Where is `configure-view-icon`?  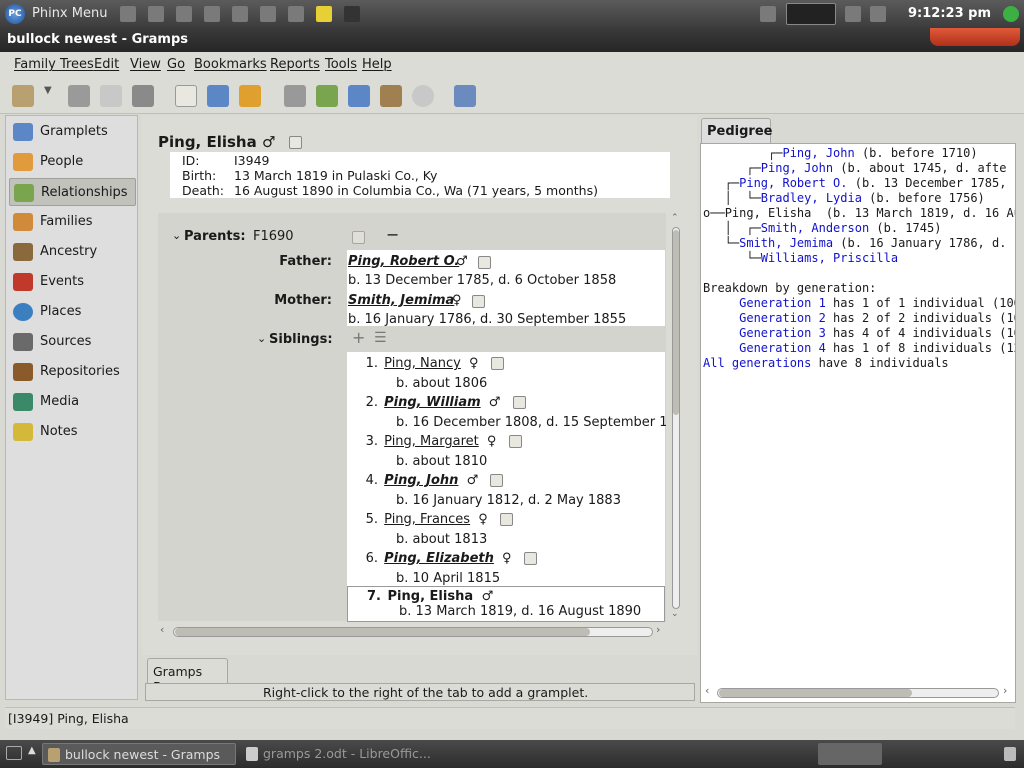 configure-view-icon is located at coordinates (465, 96).